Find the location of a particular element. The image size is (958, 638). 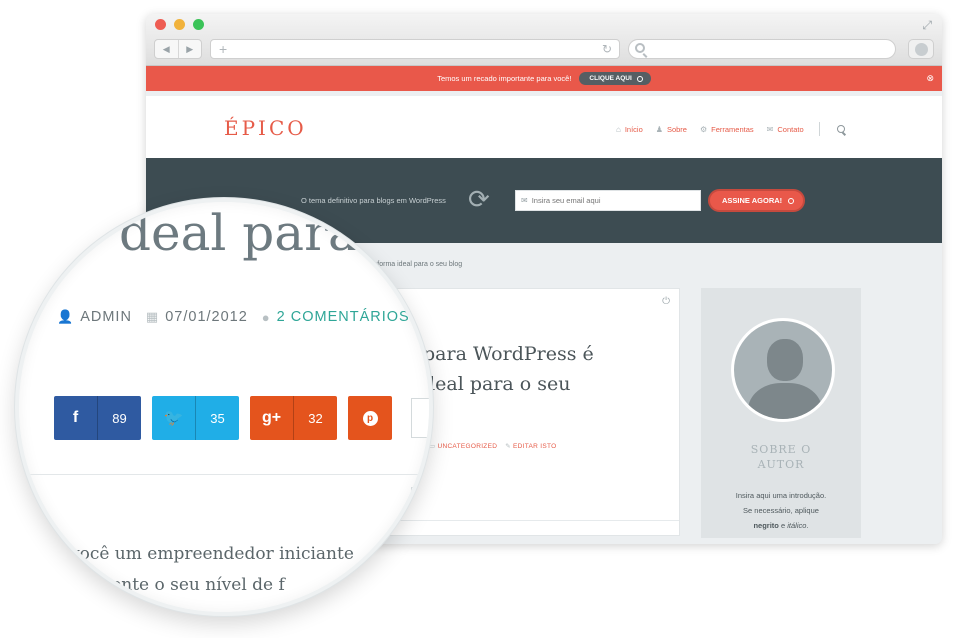

user-icon: 👤 is located at coordinates (66, 316).